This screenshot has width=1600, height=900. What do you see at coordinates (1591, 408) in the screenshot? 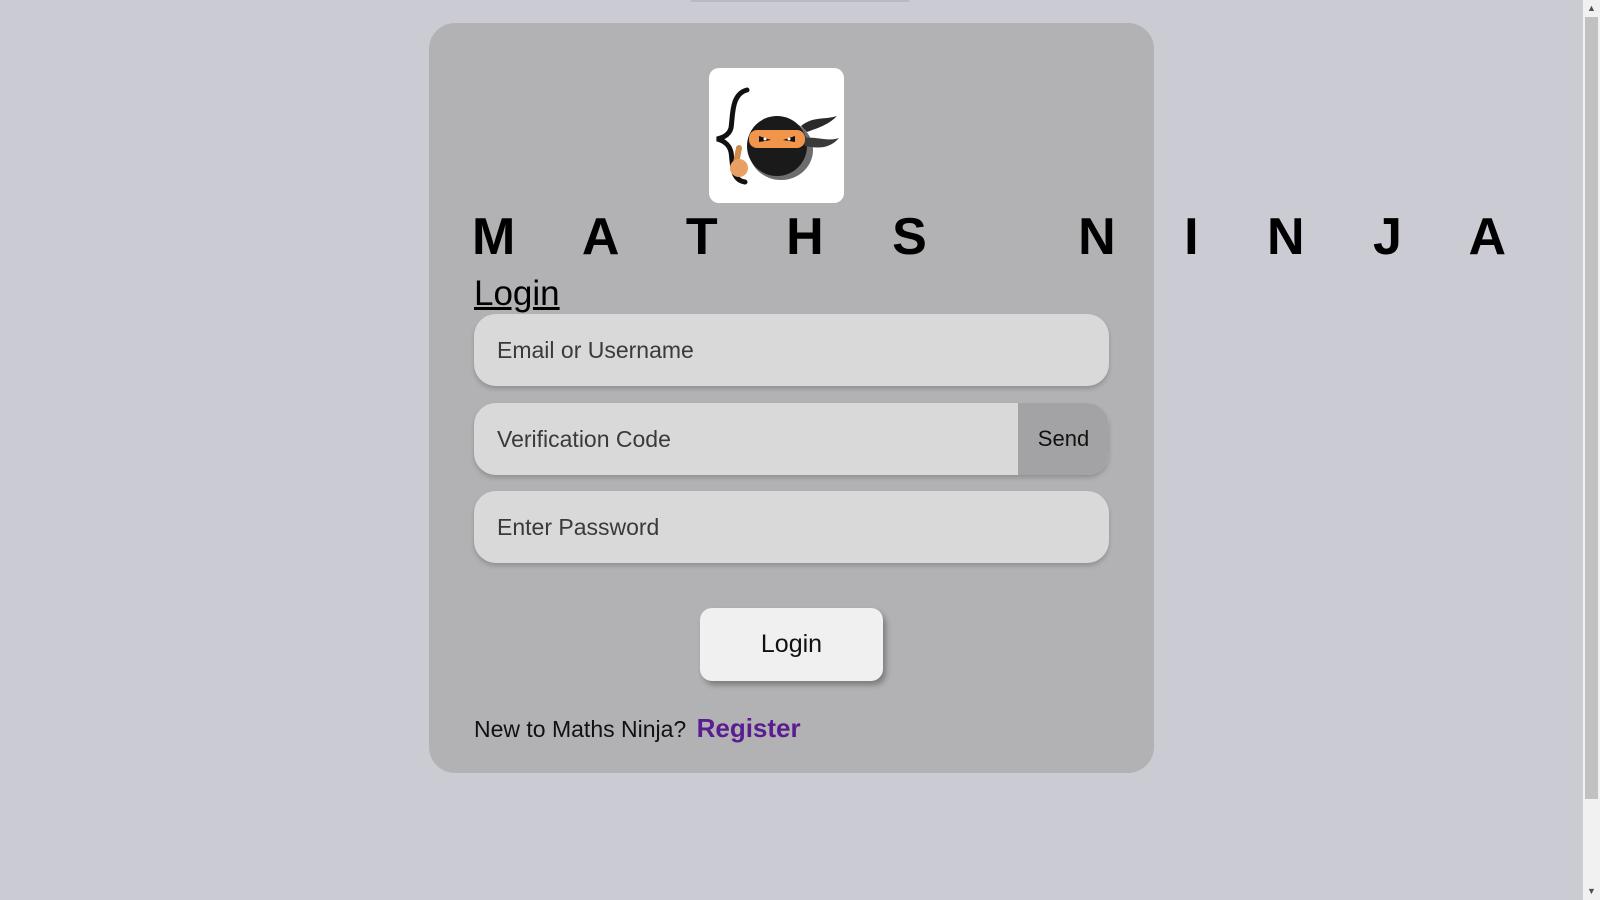
I see `scrollbar-thumb` at bounding box center [1591, 408].